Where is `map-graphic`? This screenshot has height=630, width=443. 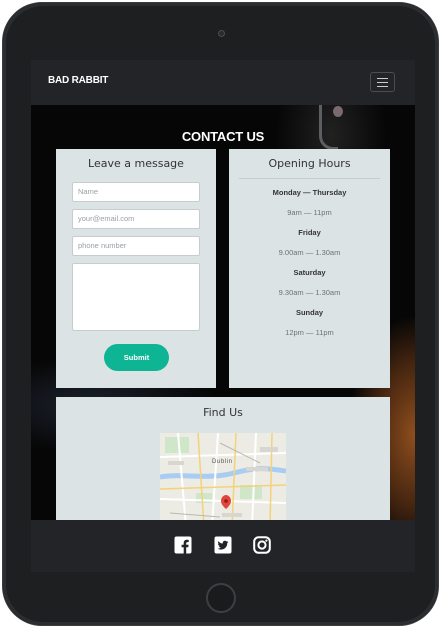
map-graphic is located at coordinates (223, 480).